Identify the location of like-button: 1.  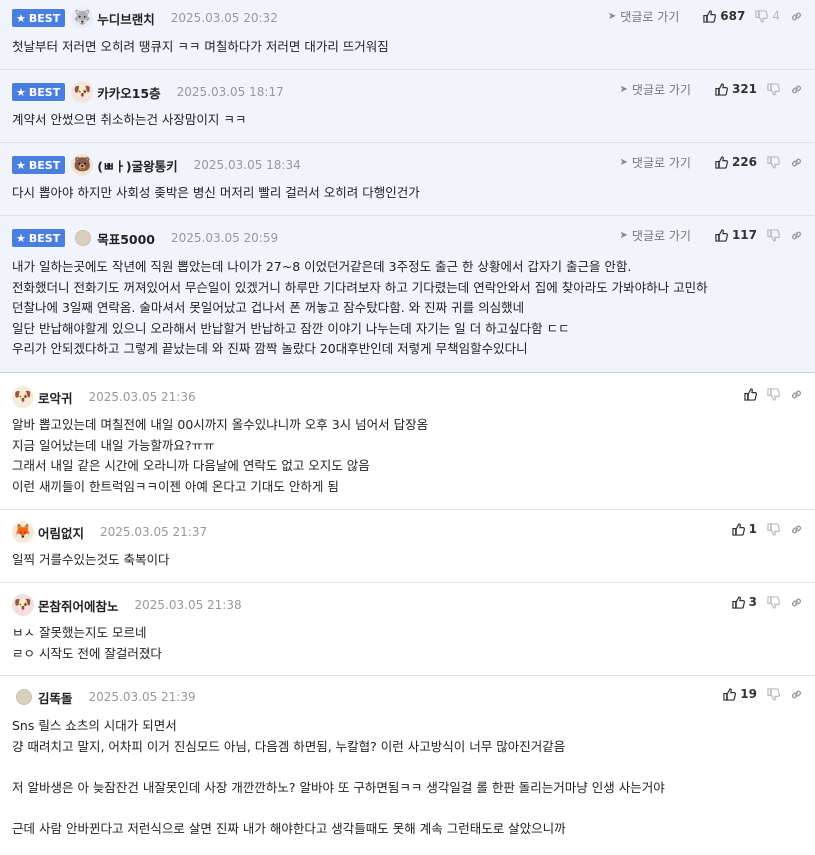
(744, 529).